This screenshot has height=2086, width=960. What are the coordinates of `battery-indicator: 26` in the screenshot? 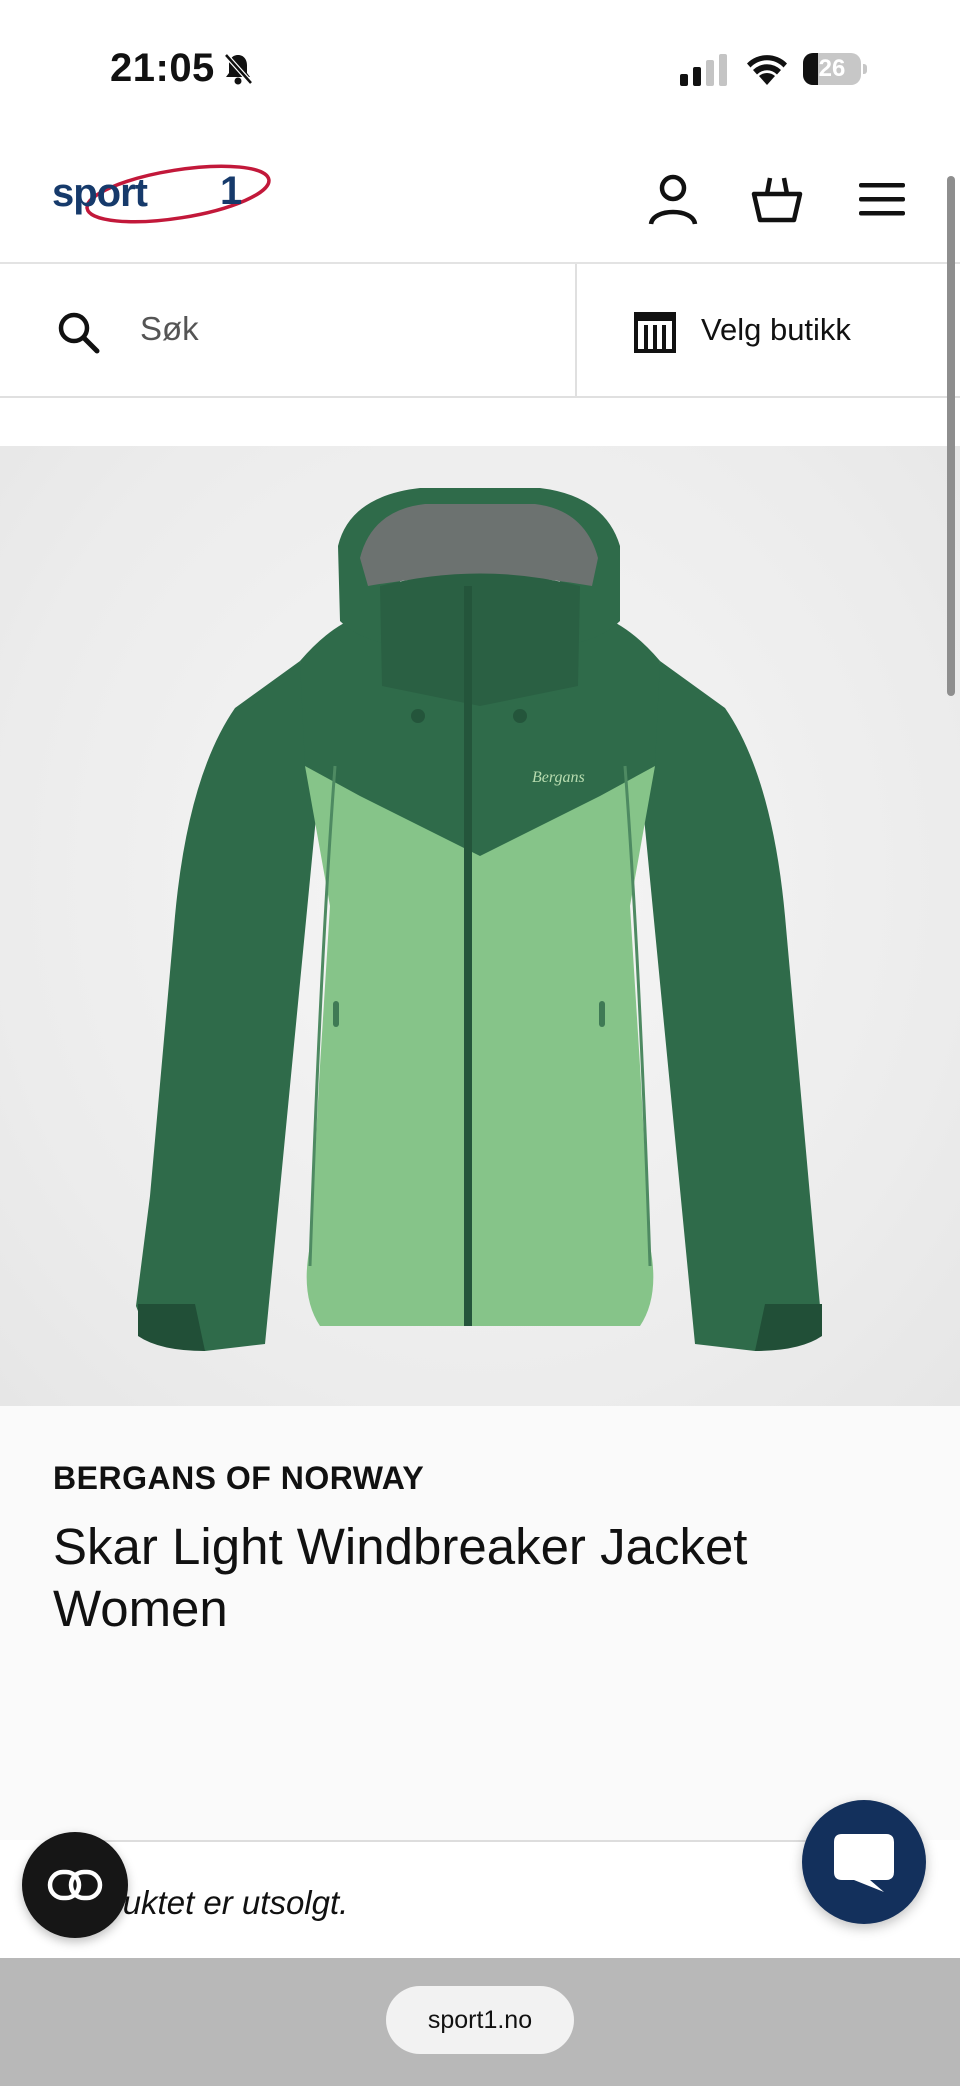 It's located at (835, 69).